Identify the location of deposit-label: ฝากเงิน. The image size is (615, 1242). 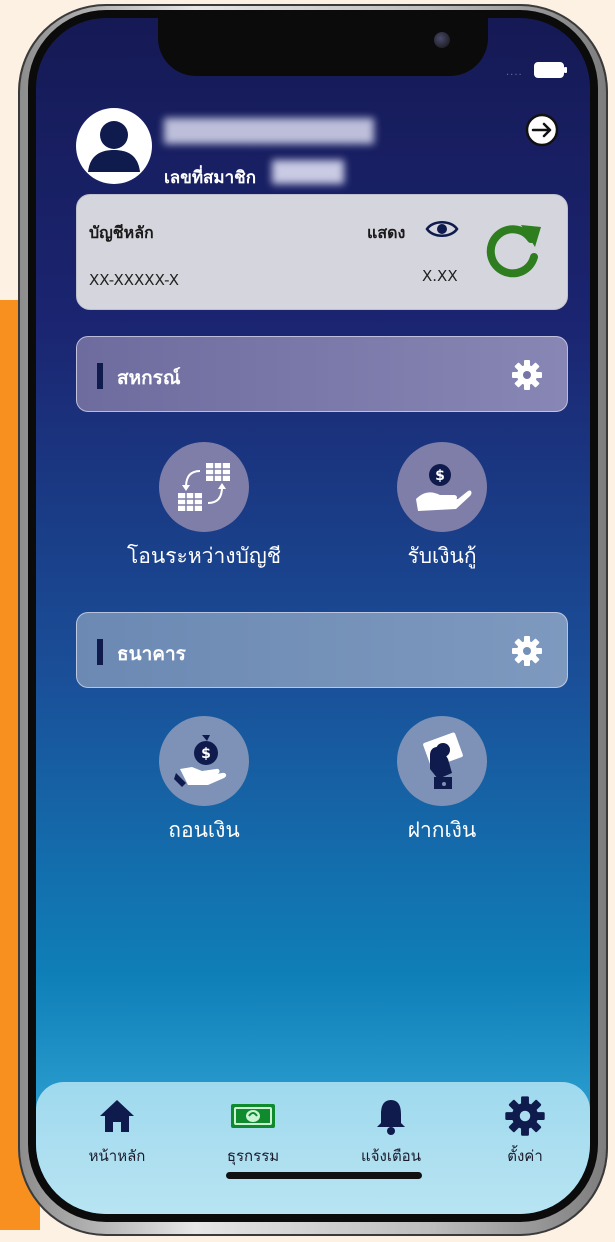
(442, 830).